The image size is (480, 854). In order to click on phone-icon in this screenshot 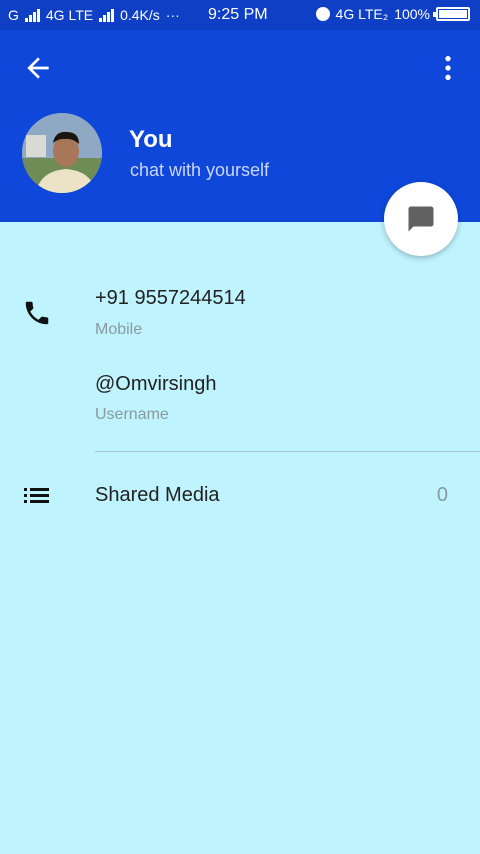, I will do `click(37, 313)`.